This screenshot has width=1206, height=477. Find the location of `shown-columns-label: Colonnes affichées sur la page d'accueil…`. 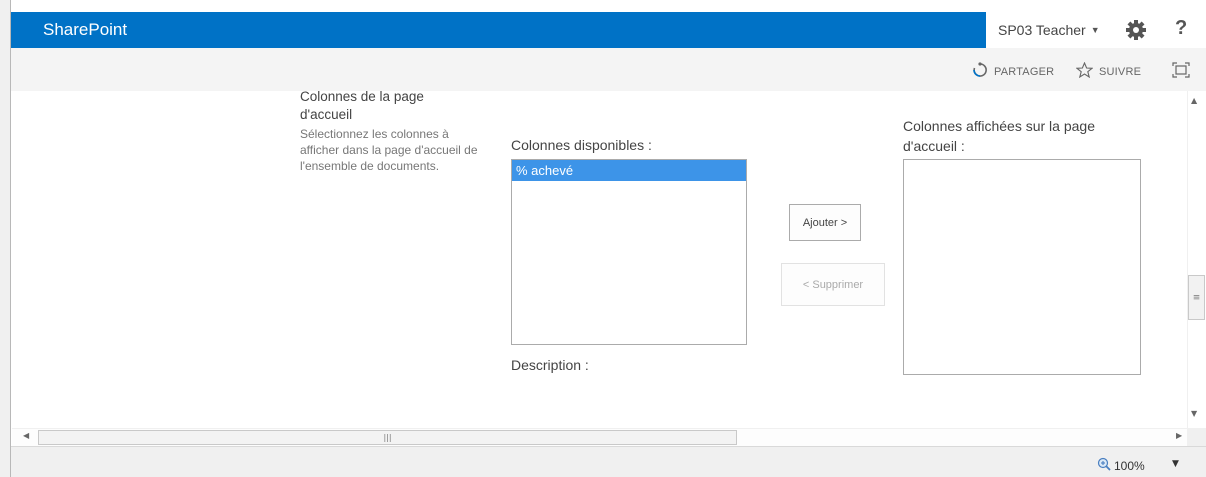

shown-columns-label: Colonnes affichées sur la page d'accueil… is located at coordinates (999, 136).